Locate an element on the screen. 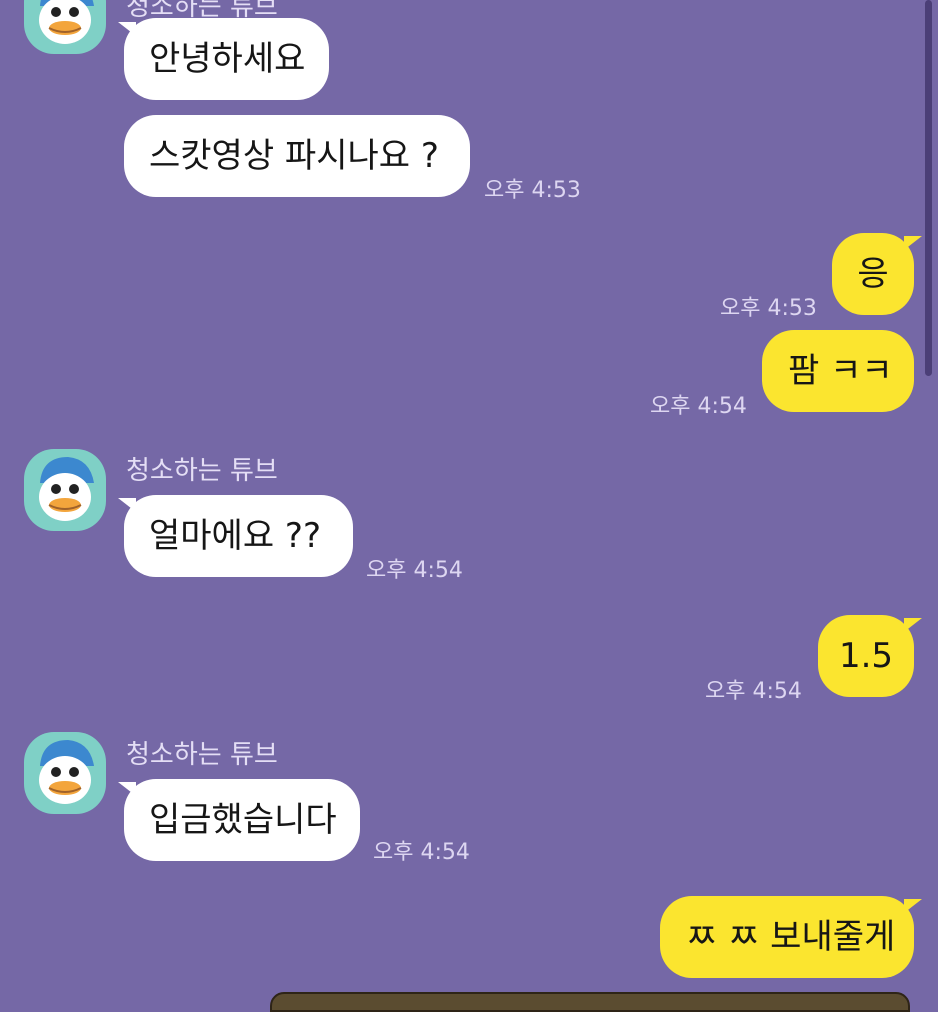  message-bubble: 팜 ㅋㅋ is located at coordinates (838, 371).